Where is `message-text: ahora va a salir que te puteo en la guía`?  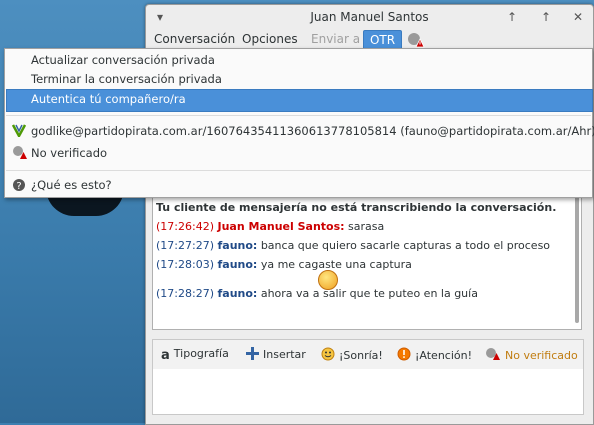 message-text: ahora va a salir que te puteo en la guía is located at coordinates (369, 293).